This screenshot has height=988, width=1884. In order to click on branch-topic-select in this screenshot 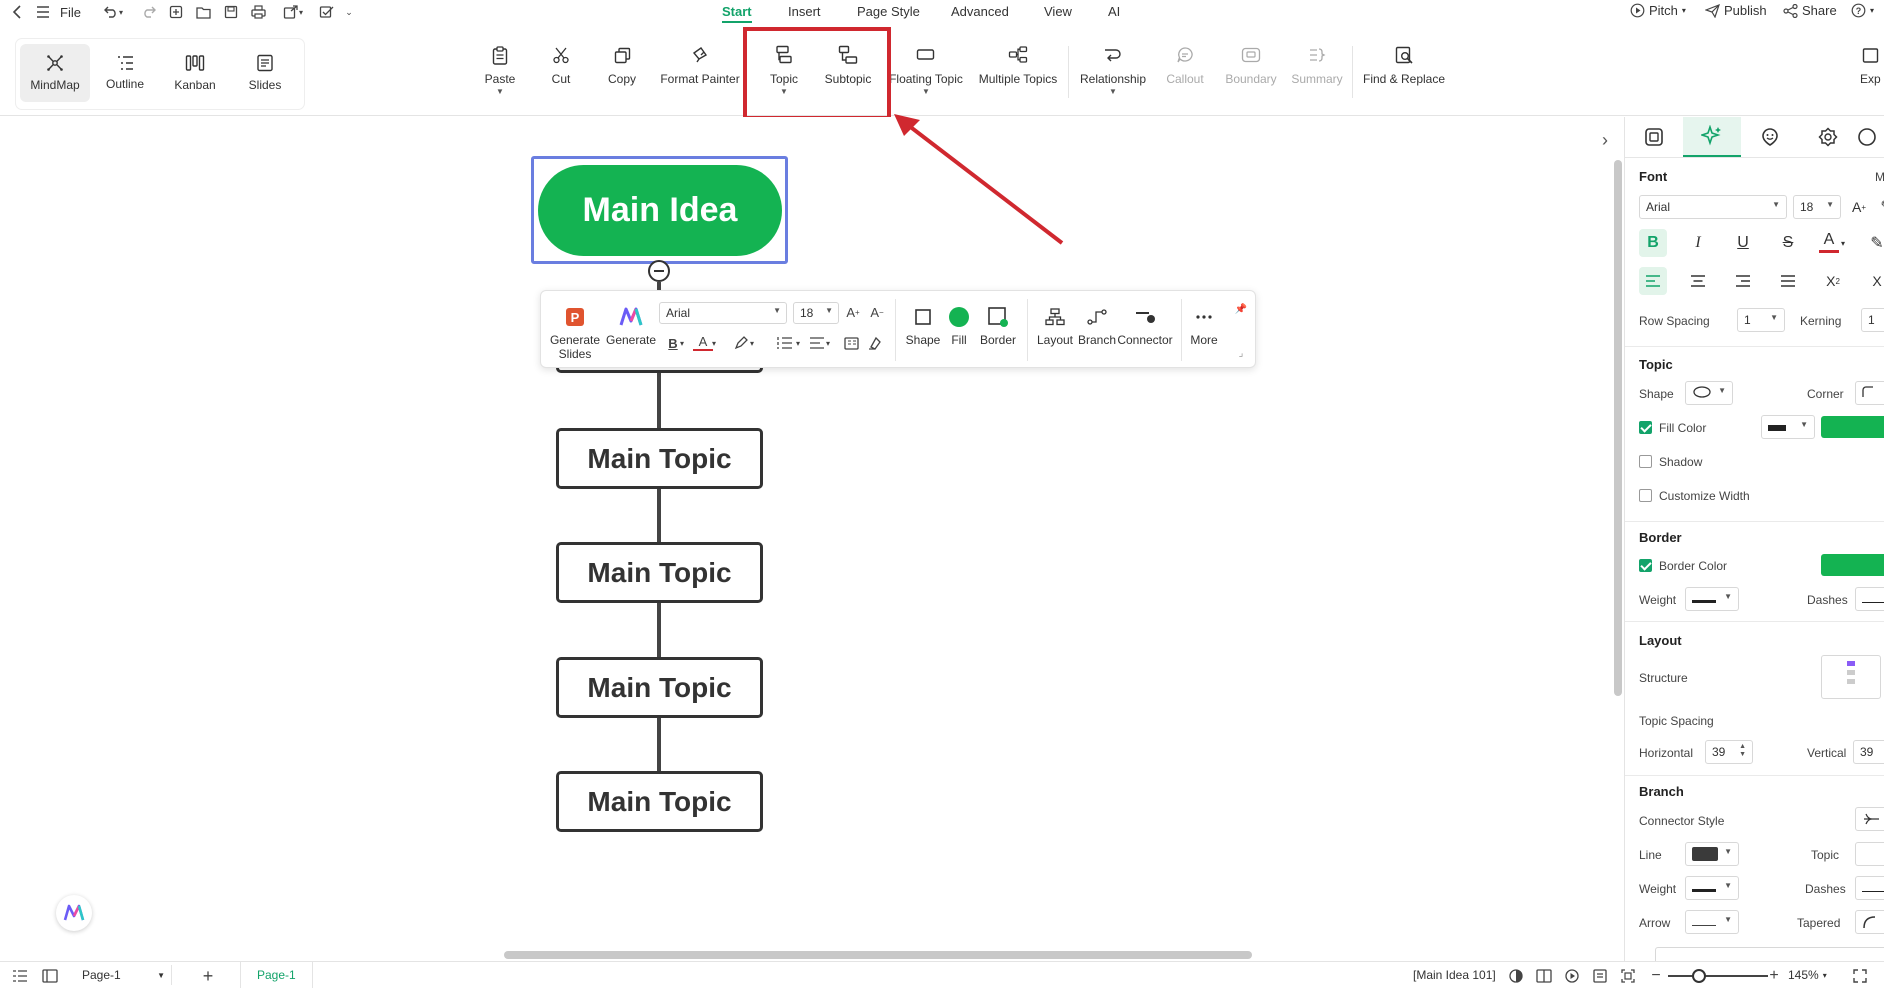, I will do `click(1869, 854)`.